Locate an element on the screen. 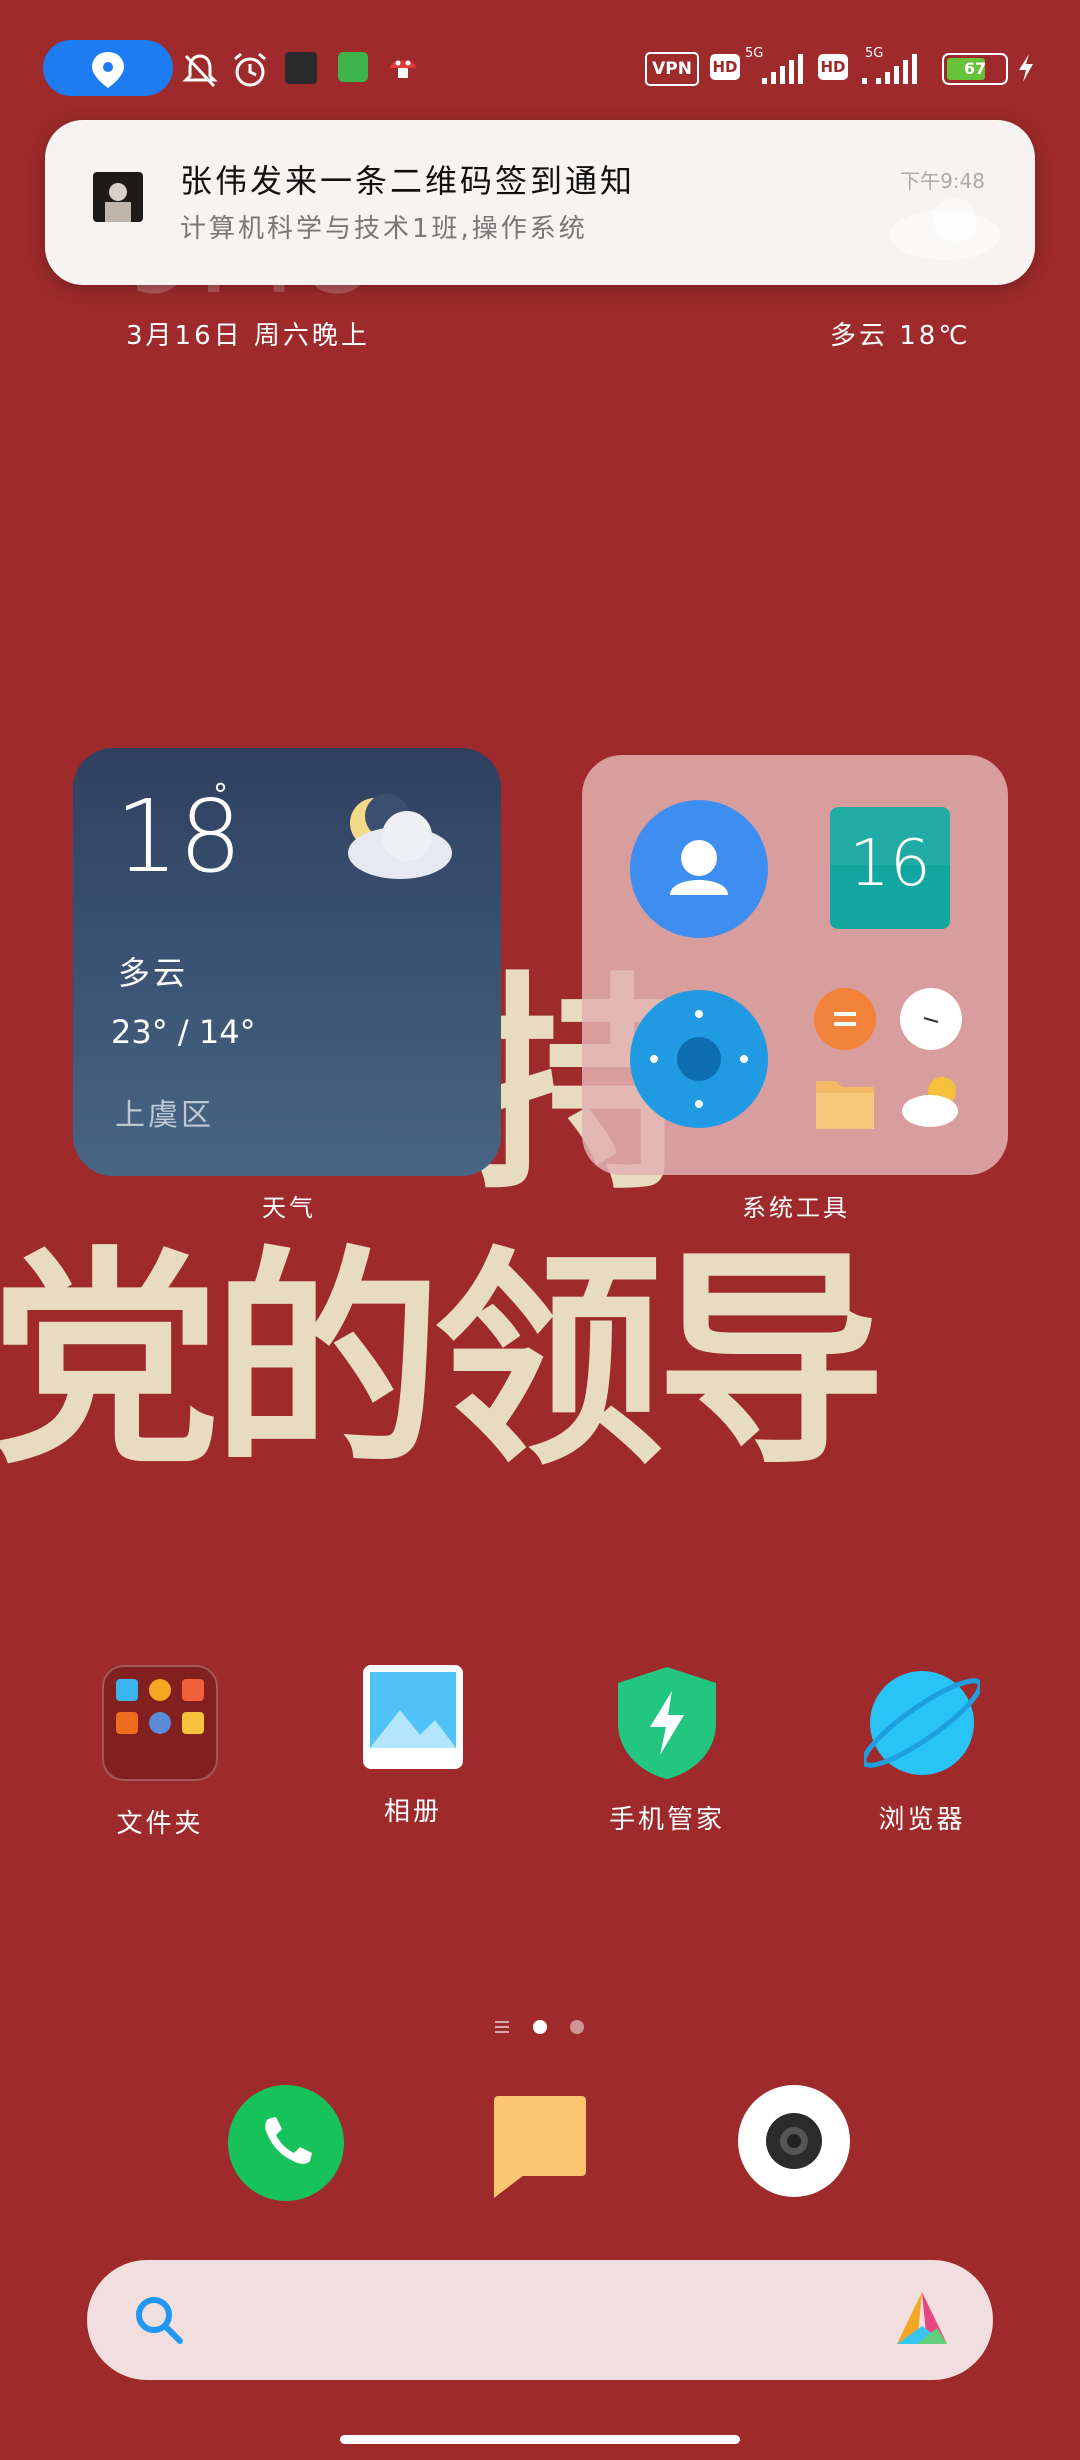 The image size is (1080, 2460). mute-bell-icon is located at coordinates (200, 71).